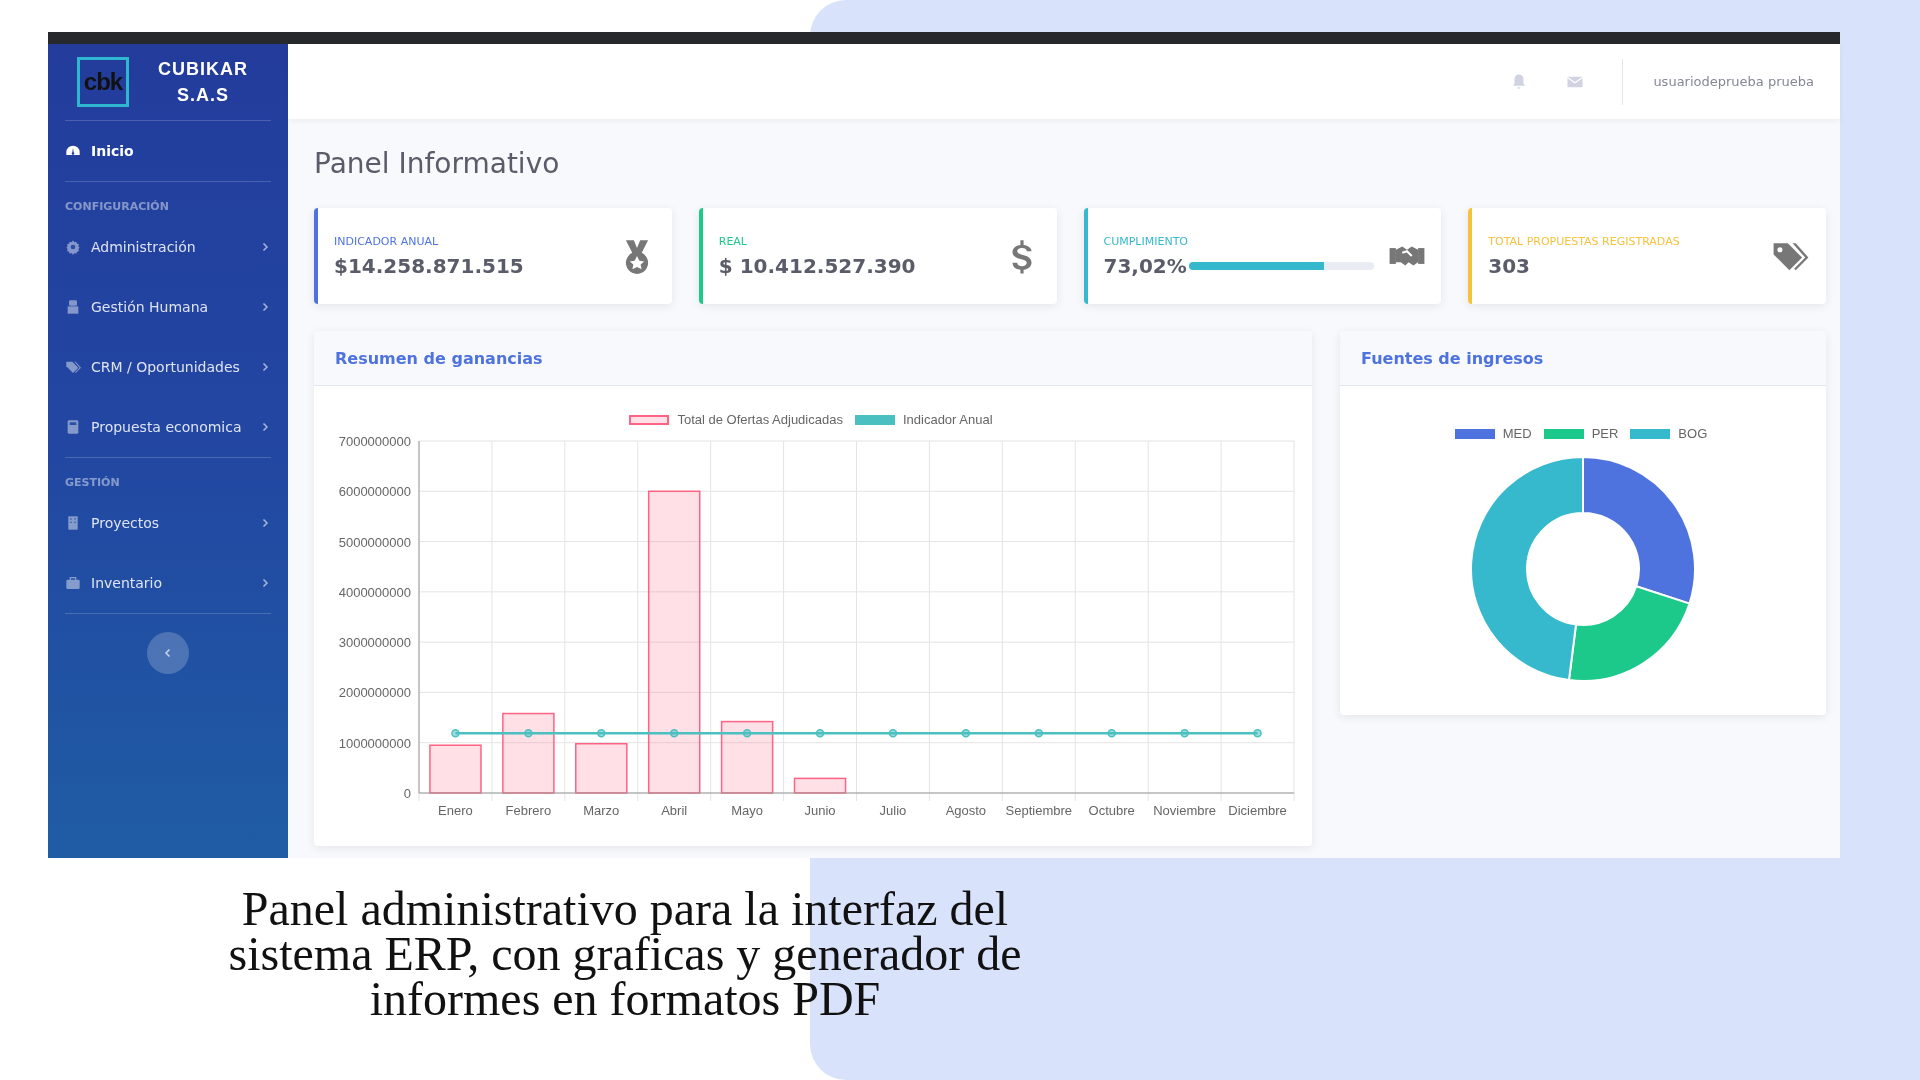 The width and height of the screenshot is (1920, 1080). What do you see at coordinates (168, 151) in the screenshot?
I see `sidebar-item: Inicio` at bounding box center [168, 151].